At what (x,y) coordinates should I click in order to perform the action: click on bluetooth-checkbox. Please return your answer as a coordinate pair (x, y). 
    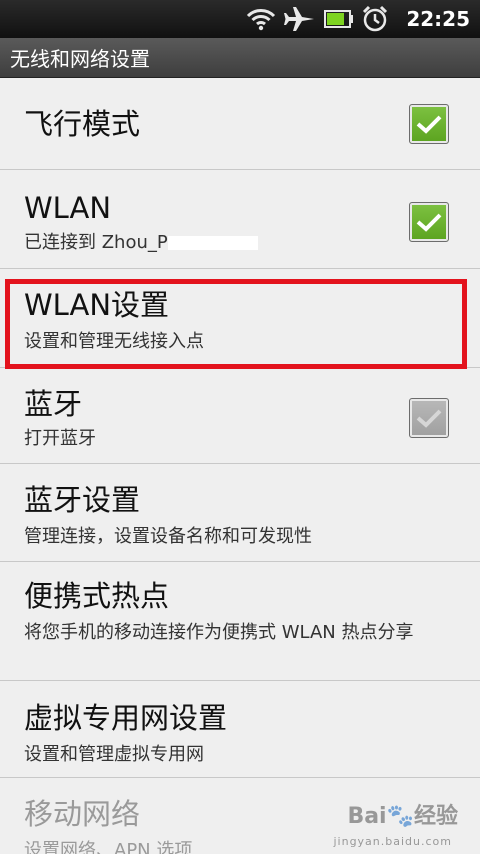
    Looking at the image, I should click on (429, 418).